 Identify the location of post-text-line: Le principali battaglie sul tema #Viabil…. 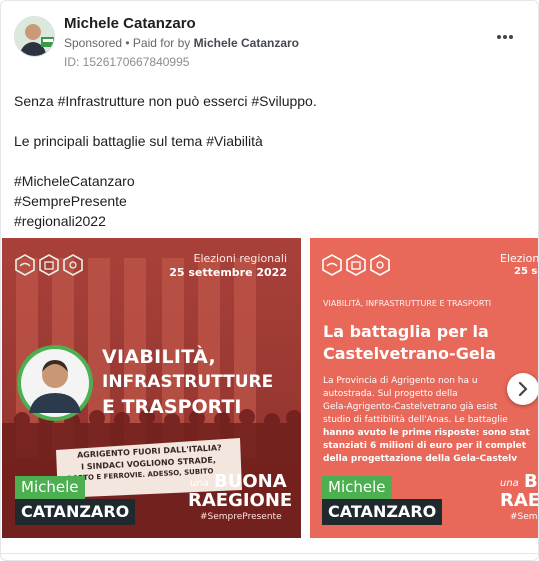
(138, 141).